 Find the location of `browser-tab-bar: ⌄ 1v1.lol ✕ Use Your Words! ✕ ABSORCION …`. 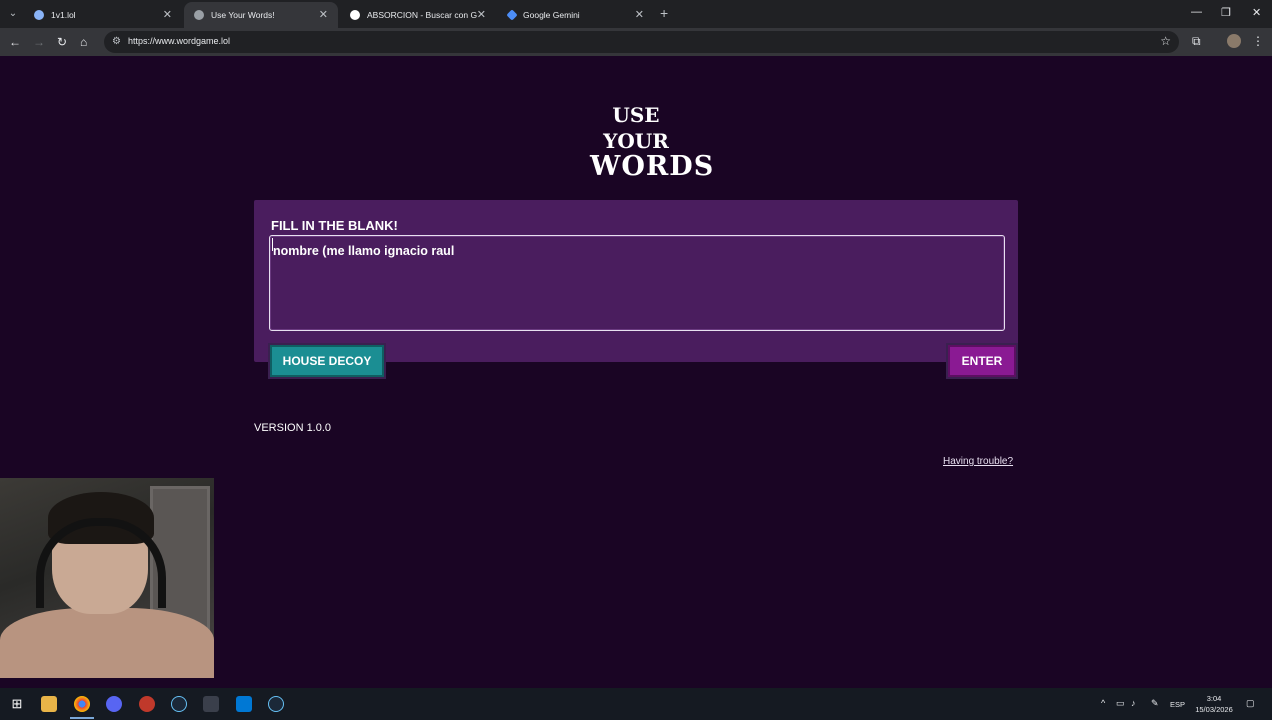

browser-tab-bar: ⌄ 1v1.lol ✕ Use Your Words! ✕ ABSORCION … is located at coordinates (636, 14).